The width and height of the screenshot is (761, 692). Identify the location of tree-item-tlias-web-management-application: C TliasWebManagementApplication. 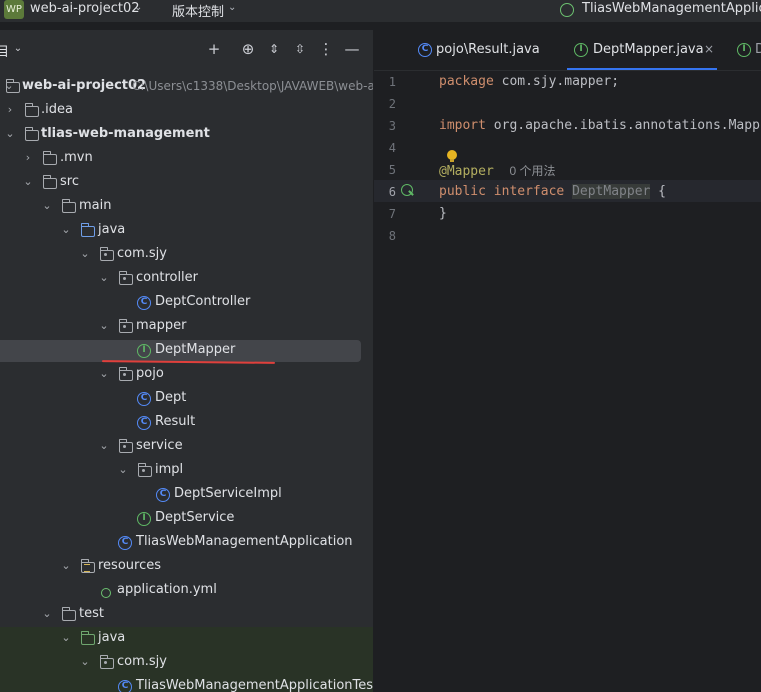
(186, 543).